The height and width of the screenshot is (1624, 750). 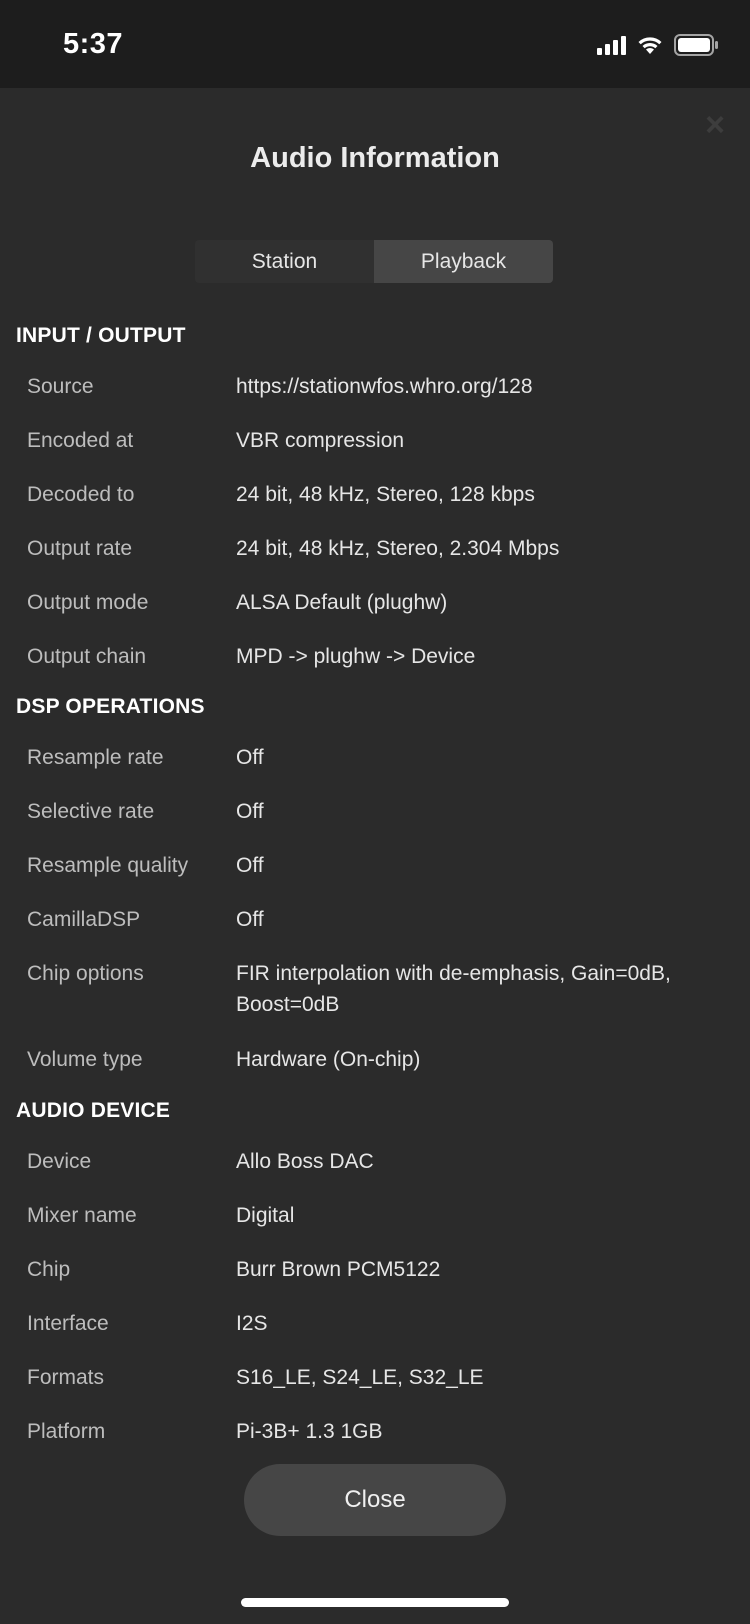 I want to click on section-title-dsp-operations: DSP OPERATIONS, so click(x=110, y=706).